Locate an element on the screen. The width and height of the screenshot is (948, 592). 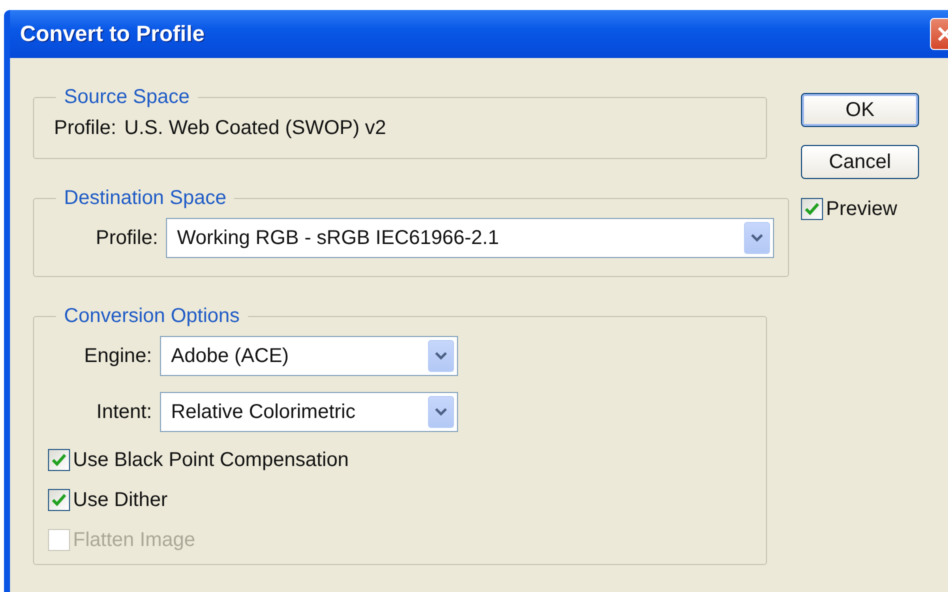
group-title: Destination Space is located at coordinates (145, 198).